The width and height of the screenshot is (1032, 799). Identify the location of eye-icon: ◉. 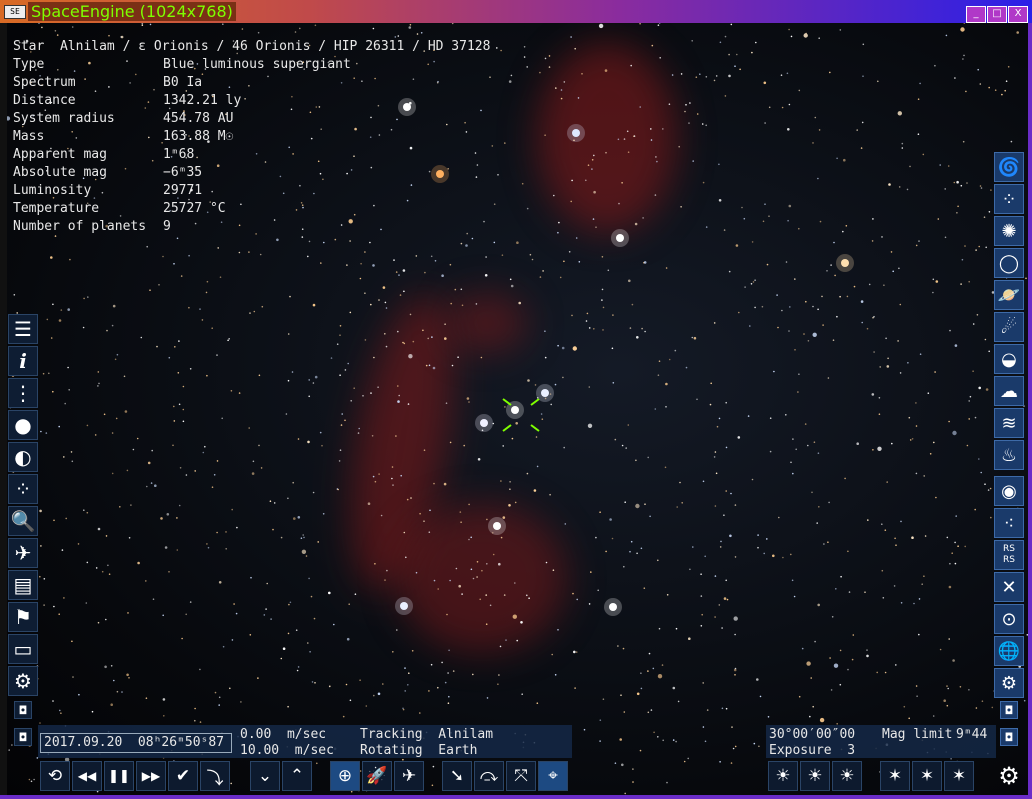
(1009, 491).